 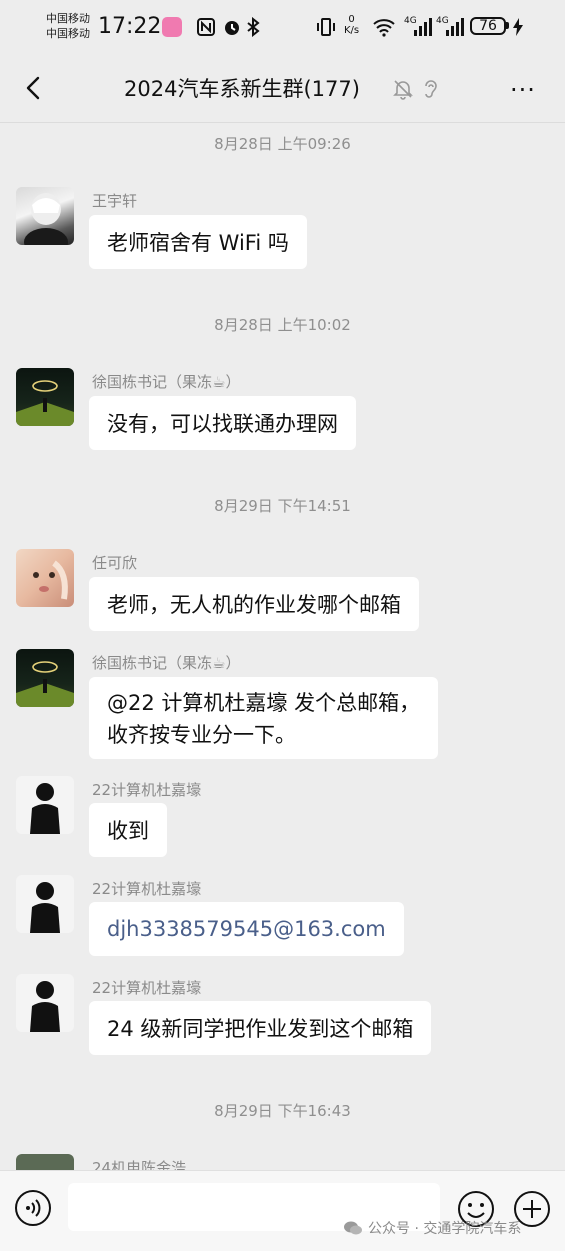 What do you see at coordinates (384, 27) in the screenshot?
I see `wifi-icon` at bounding box center [384, 27].